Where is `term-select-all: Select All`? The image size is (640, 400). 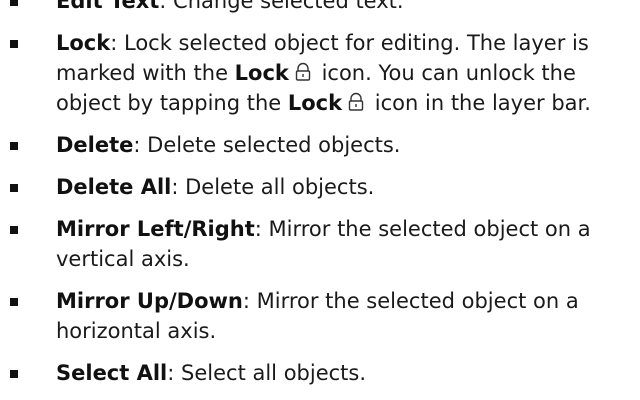
term-select-all: Select All is located at coordinates (112, 373).